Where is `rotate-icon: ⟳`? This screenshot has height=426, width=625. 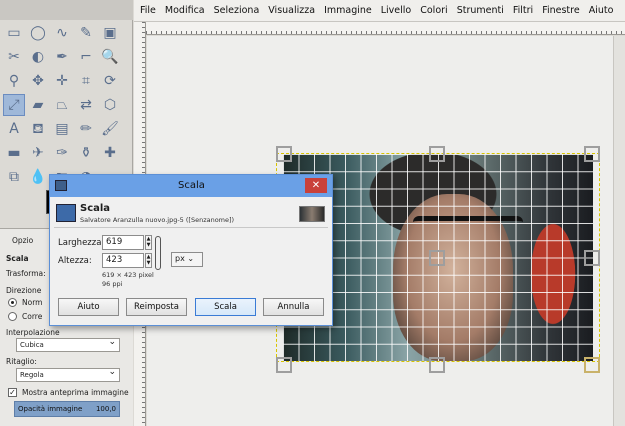 rotate-icon: ⟳ is located at coordinates (110, 81).